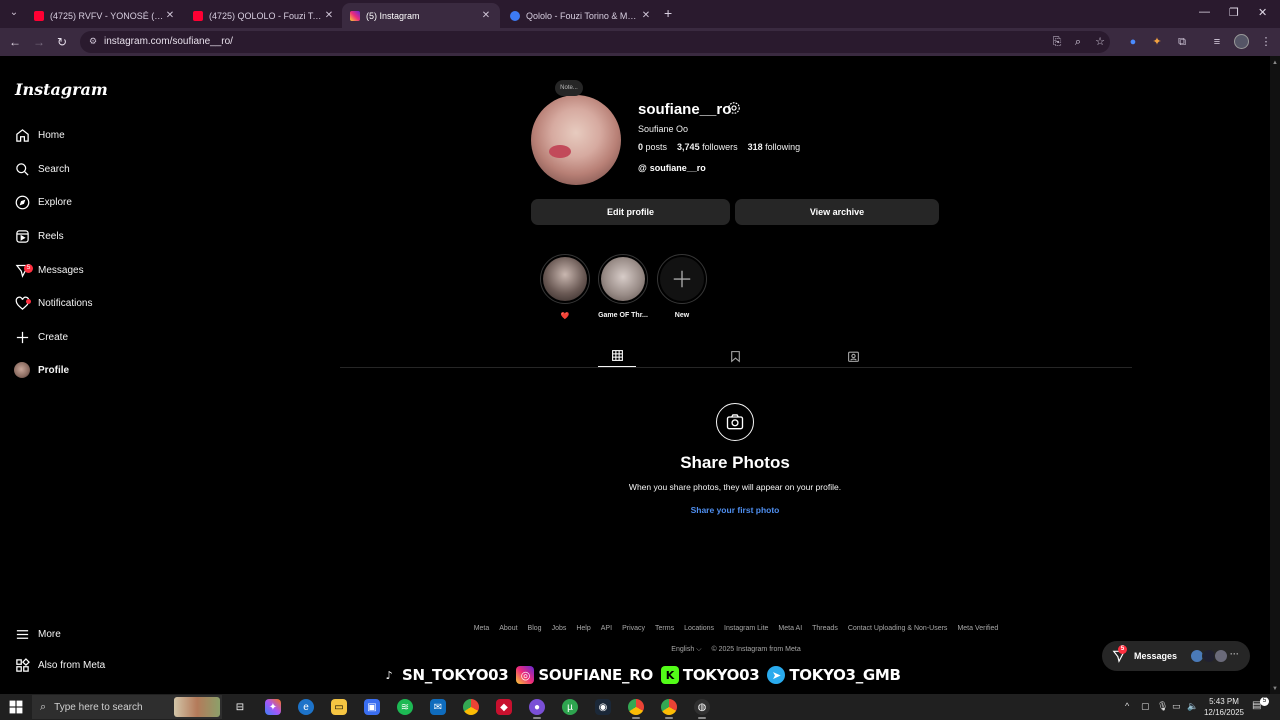  What do you see at coordinates (1133, 42) in the screenshot?
I see `extension-icon: ●` at bounding box center [1133, 42].